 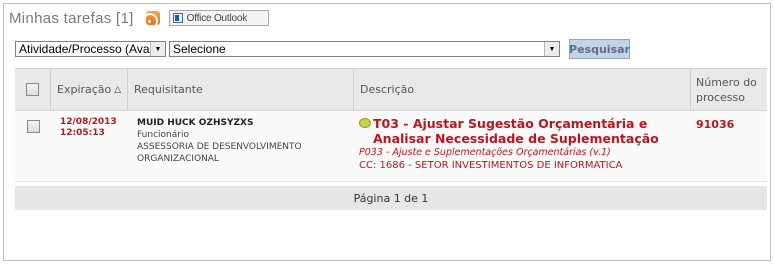 What do you see at coordinates (71, 18) in the screenshot?
I see `page-title: Minhas tarefas [1]` at bounding box center [71, 18].